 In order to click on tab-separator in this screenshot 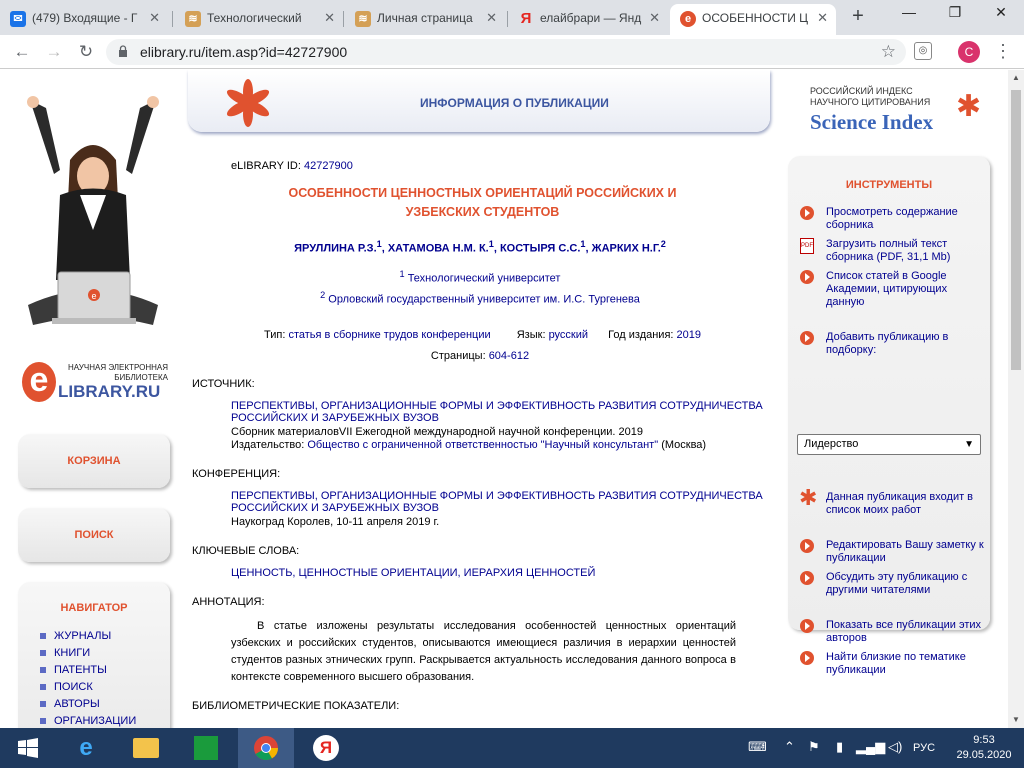, I will do `click(343, 19)`.